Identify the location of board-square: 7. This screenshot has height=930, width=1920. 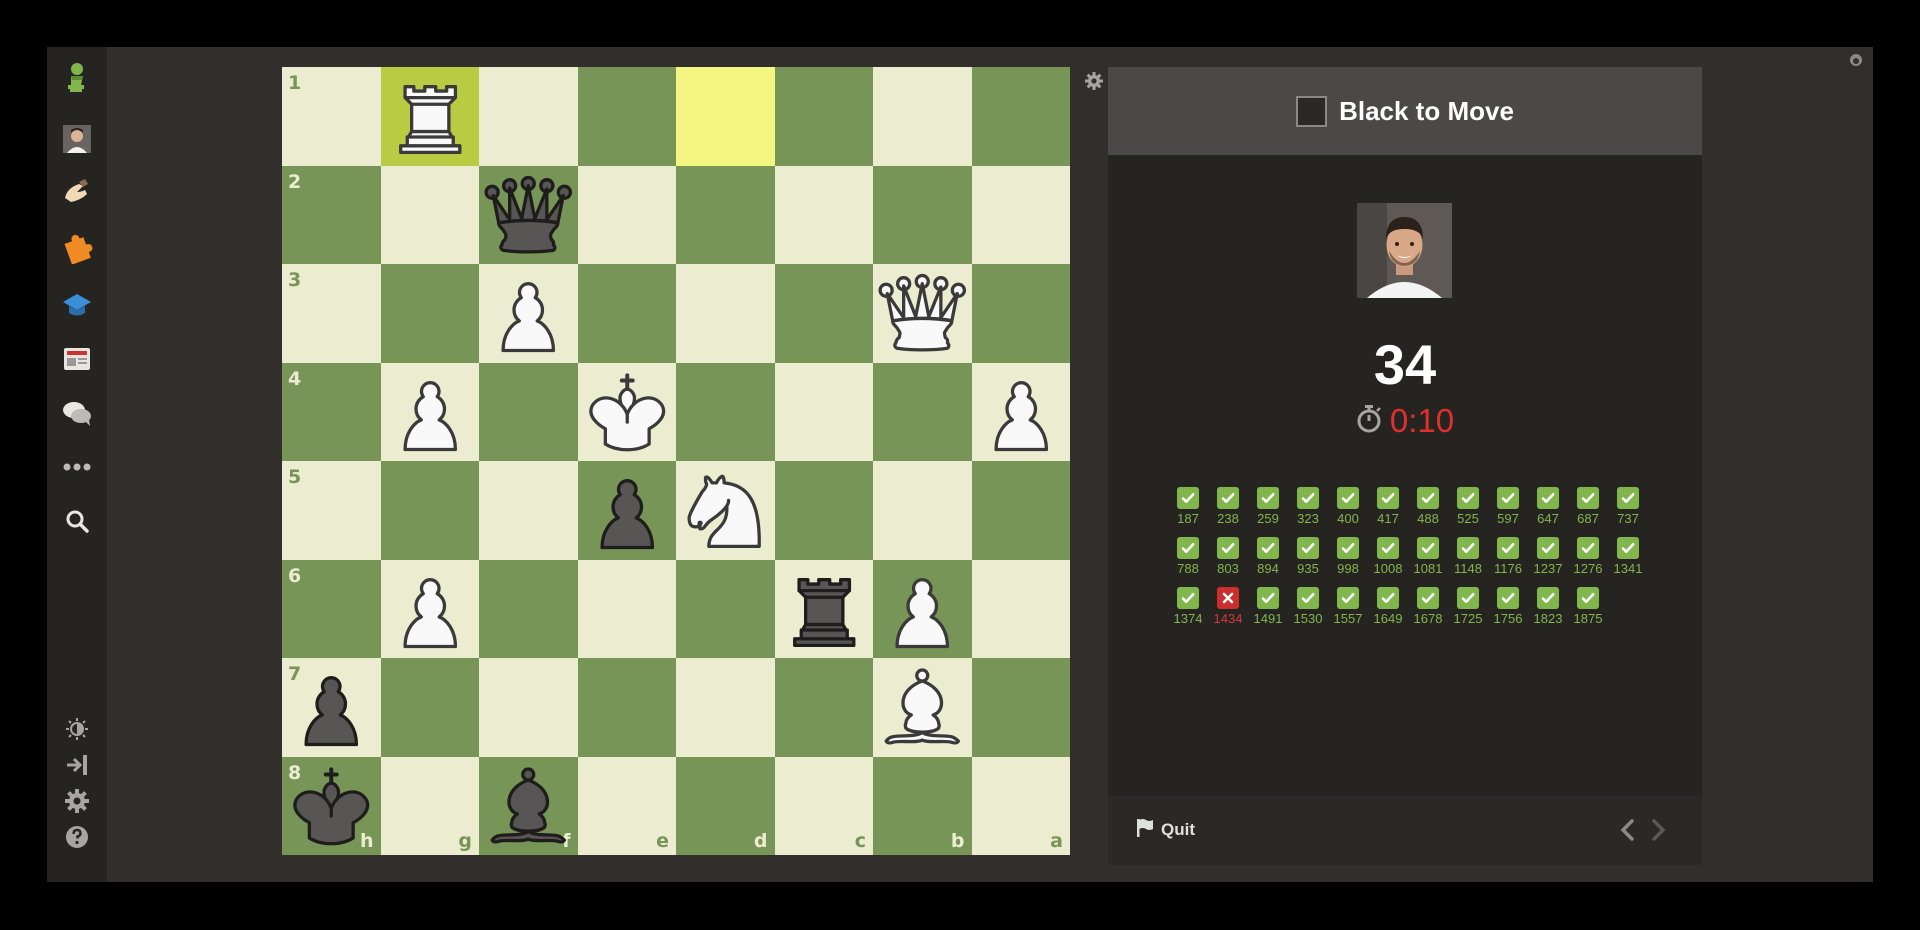
(331, 707).